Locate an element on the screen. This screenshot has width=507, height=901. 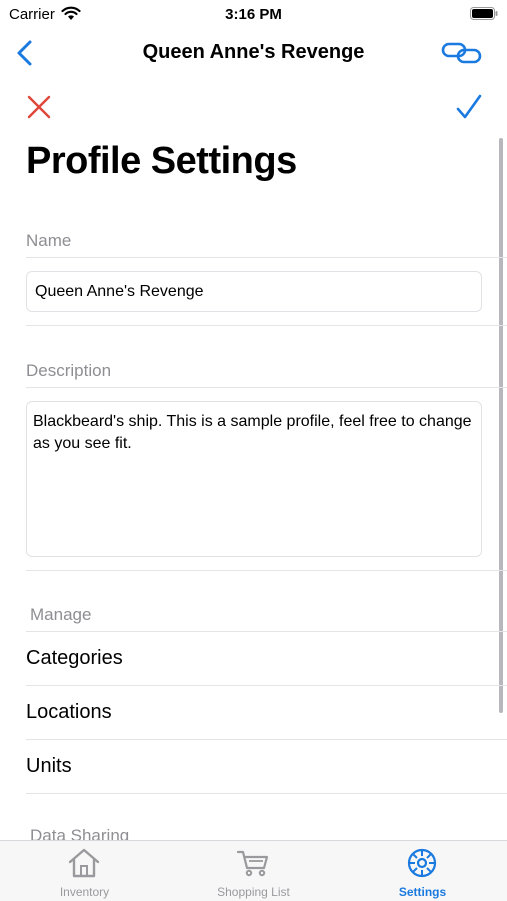
checkmark-icon is located at coordinates (469, 107).